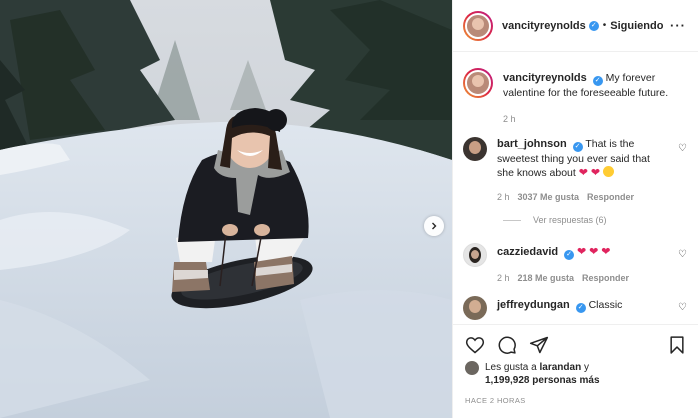  Describe the element at coordinates (478, 25) in the screenshot. I see `author-avatar` at that location.